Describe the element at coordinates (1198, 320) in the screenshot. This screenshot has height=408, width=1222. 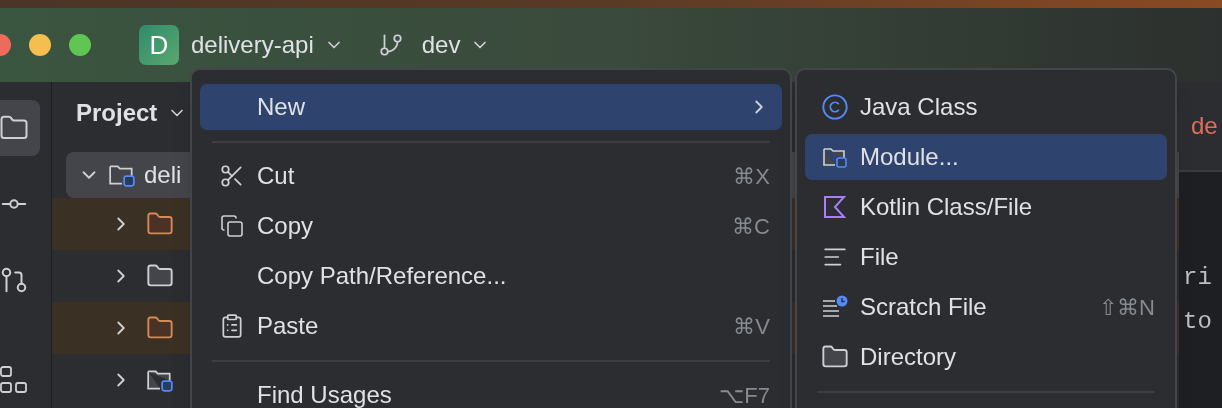
I see `code-line: to` at that location.